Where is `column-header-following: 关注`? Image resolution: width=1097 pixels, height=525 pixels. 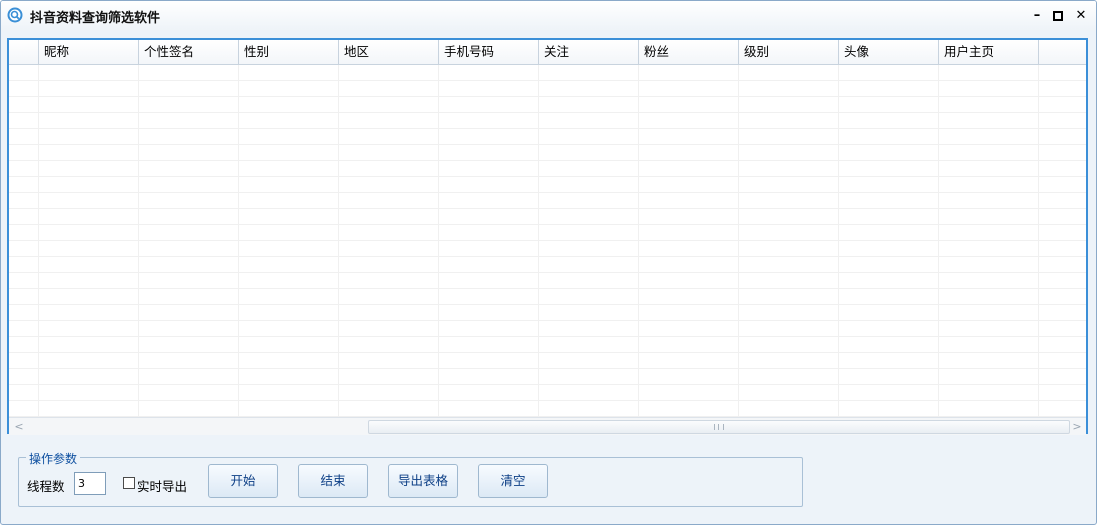 column-header-following: 关注 is located at coordinates (589, 52).